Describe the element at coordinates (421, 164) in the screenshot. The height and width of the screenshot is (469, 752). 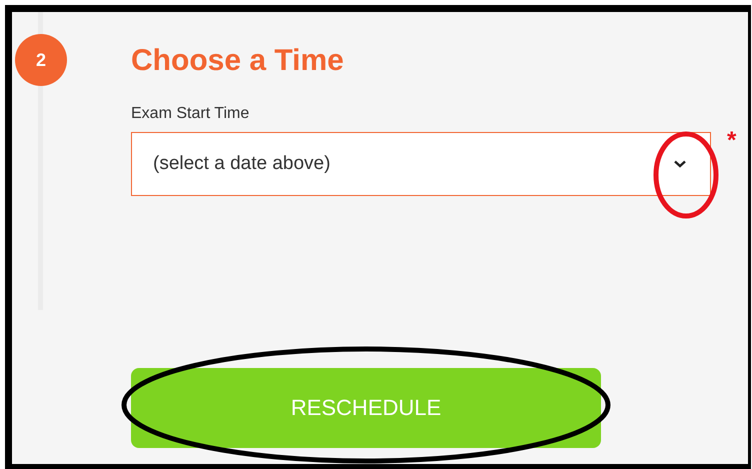
I see `time-dropdown: (select a date above)` at that location.